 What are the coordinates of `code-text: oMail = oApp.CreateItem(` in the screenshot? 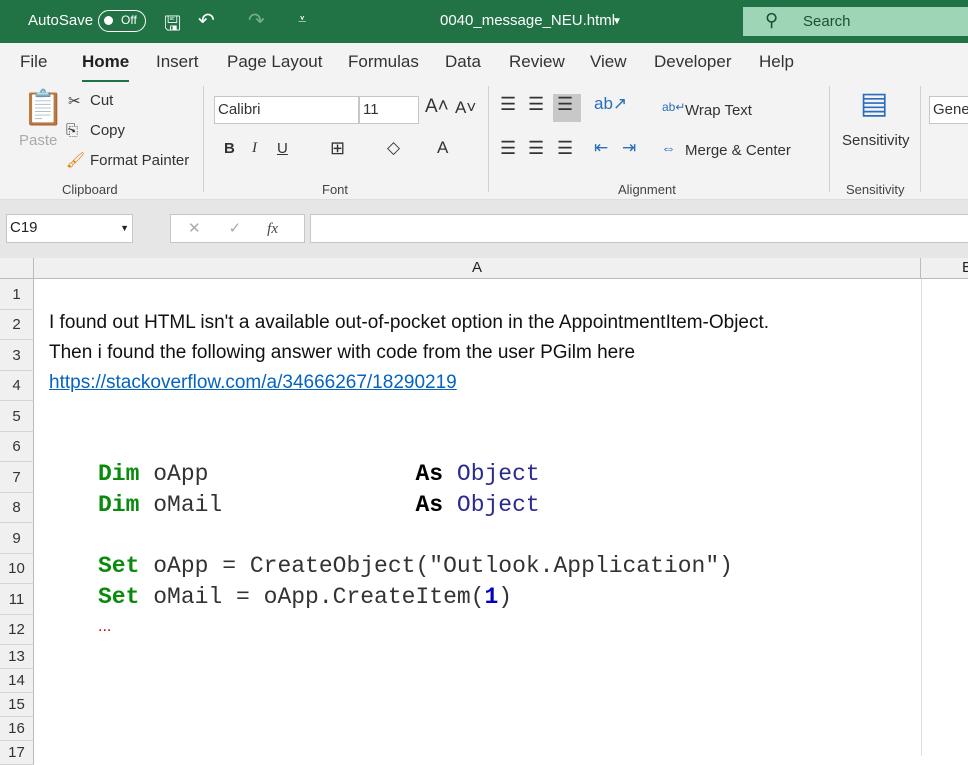 It's located at (312, 597).